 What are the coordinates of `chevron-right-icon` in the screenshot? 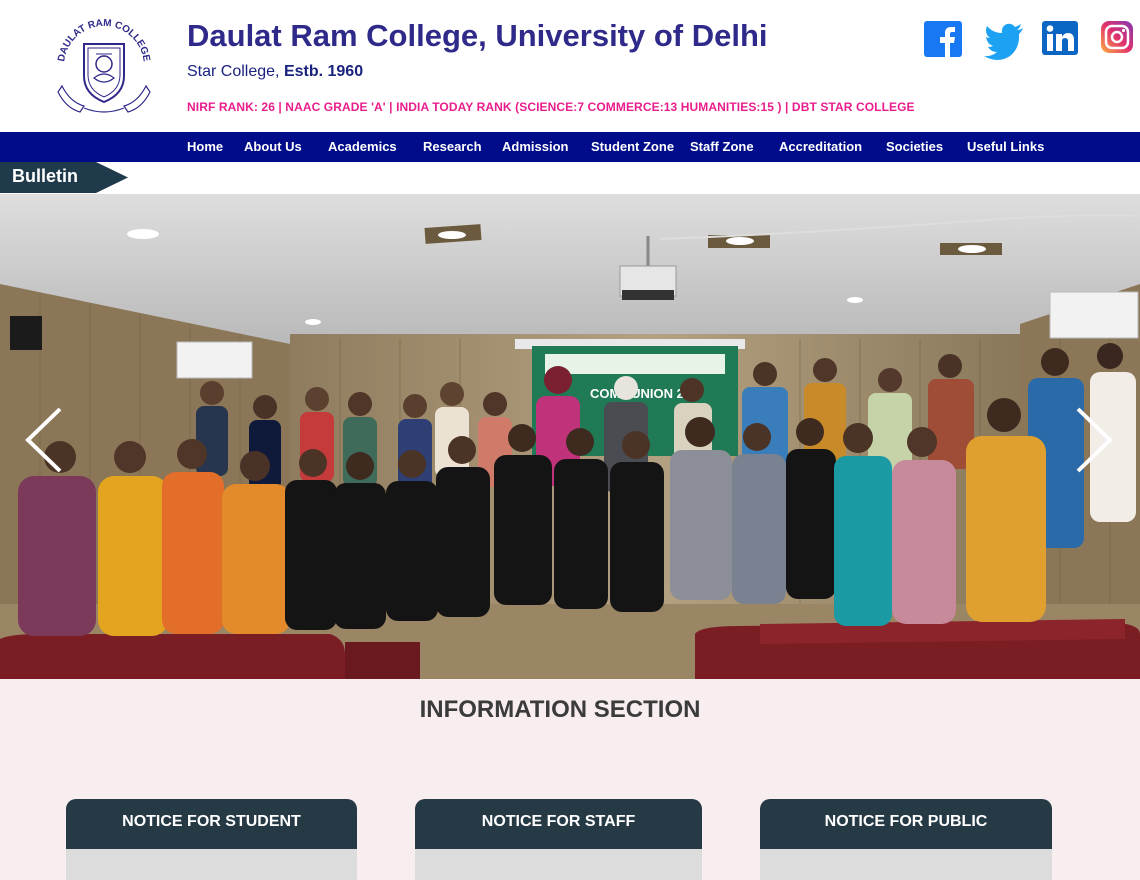 It's located at (1094, 440).